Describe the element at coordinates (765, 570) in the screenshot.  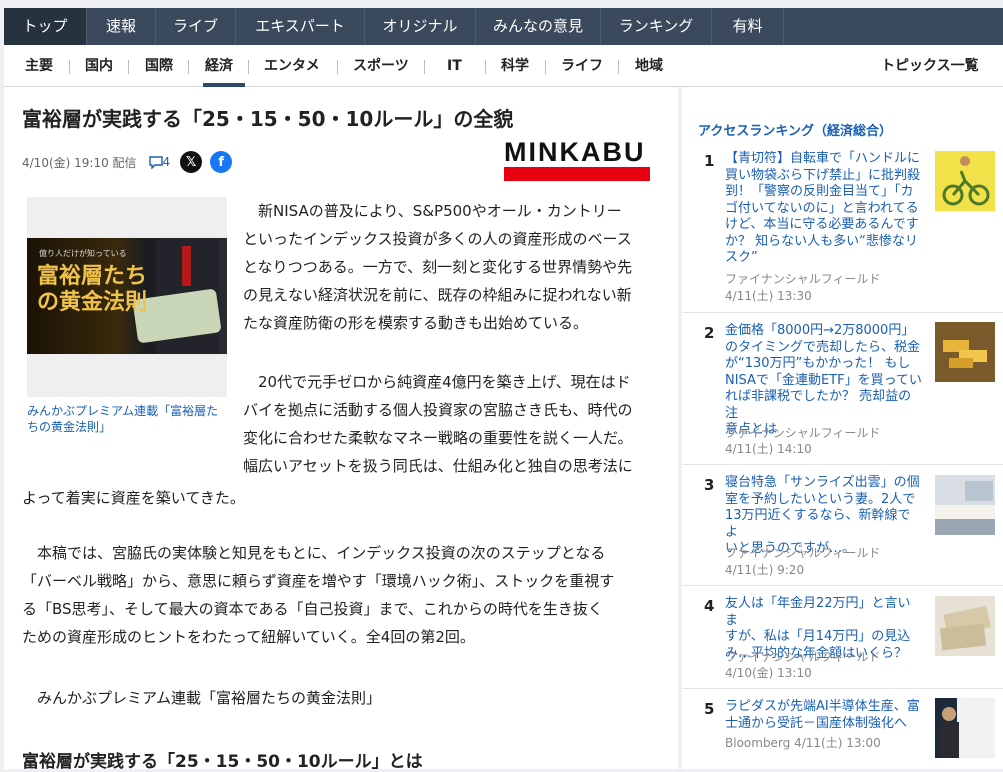
I see `ranking-date: 4/11(土) 9:20` at that location.